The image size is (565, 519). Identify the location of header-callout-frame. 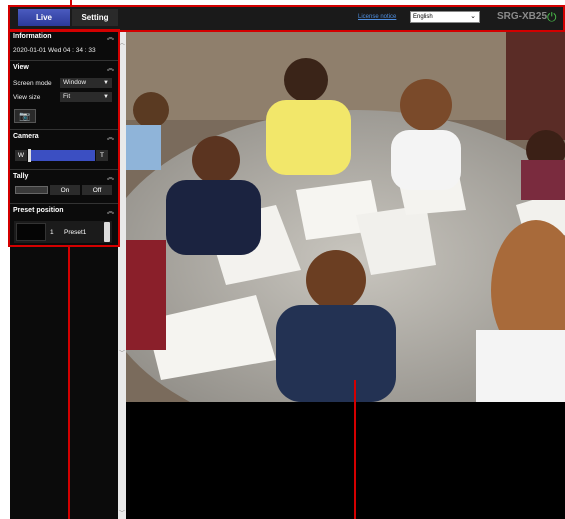
(286, 18).